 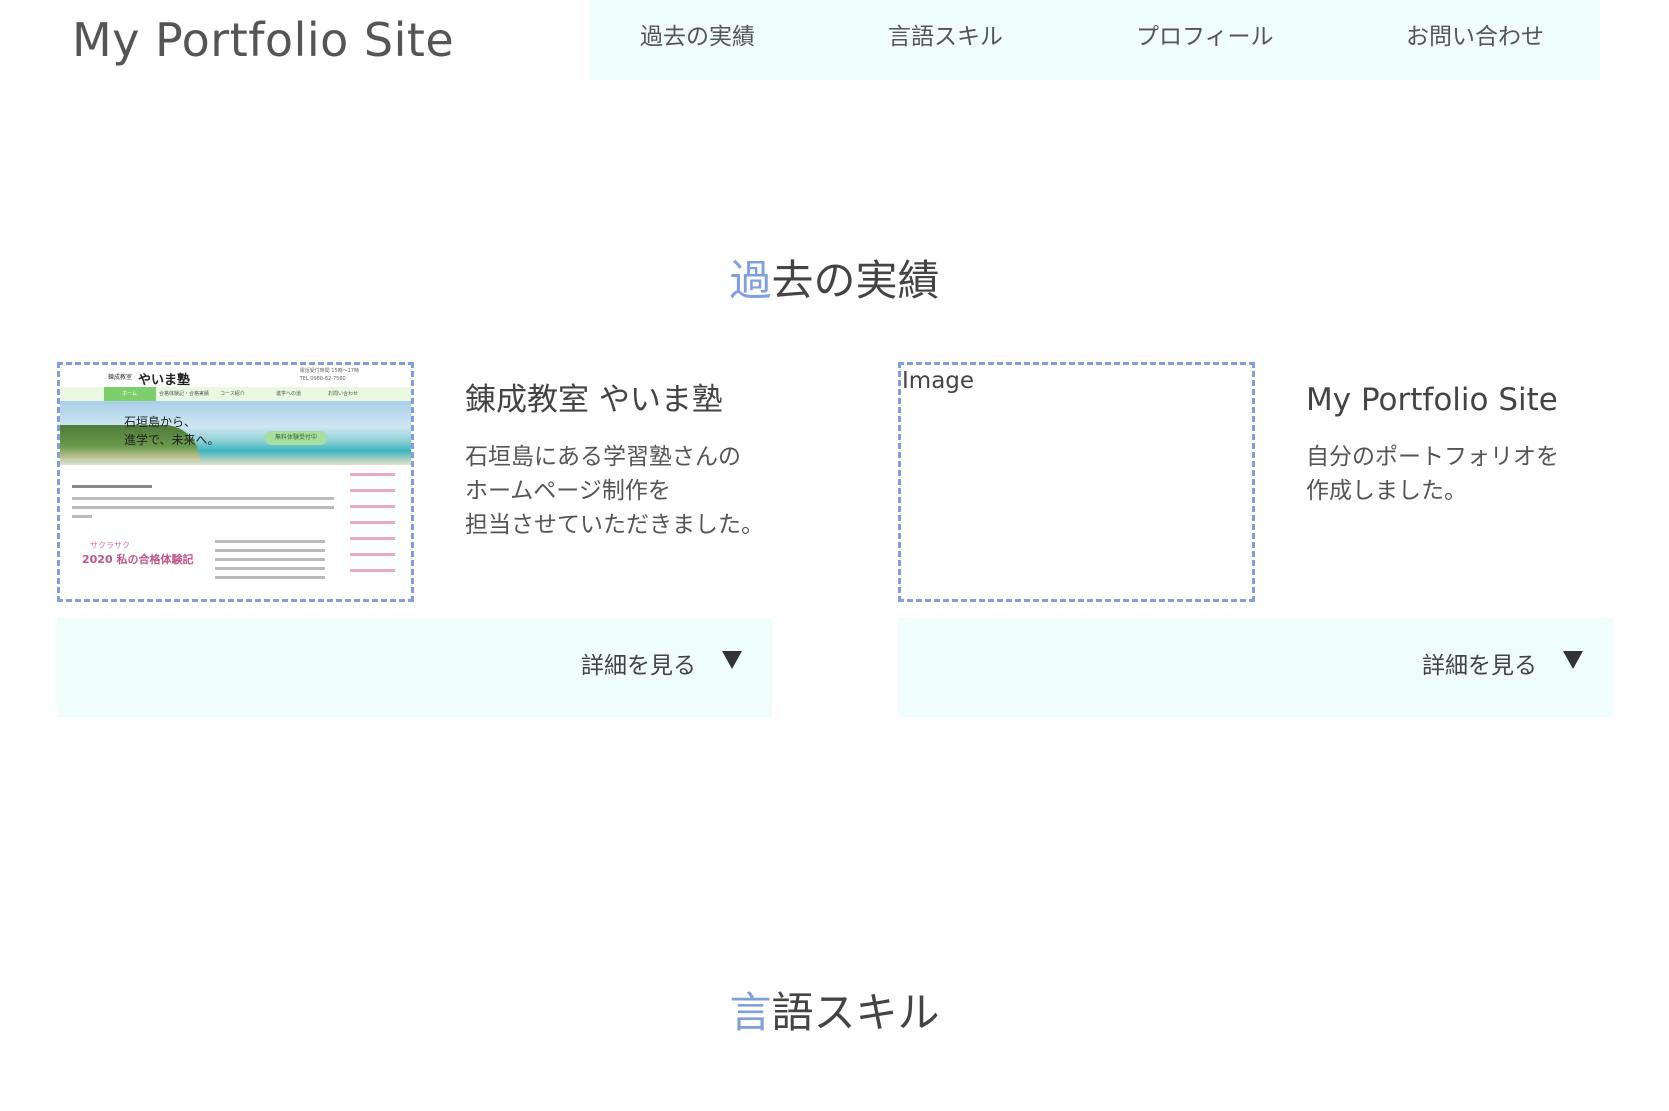 I want to click on skills-heading-rest: 語スキル, so click(x=855, y=1012).